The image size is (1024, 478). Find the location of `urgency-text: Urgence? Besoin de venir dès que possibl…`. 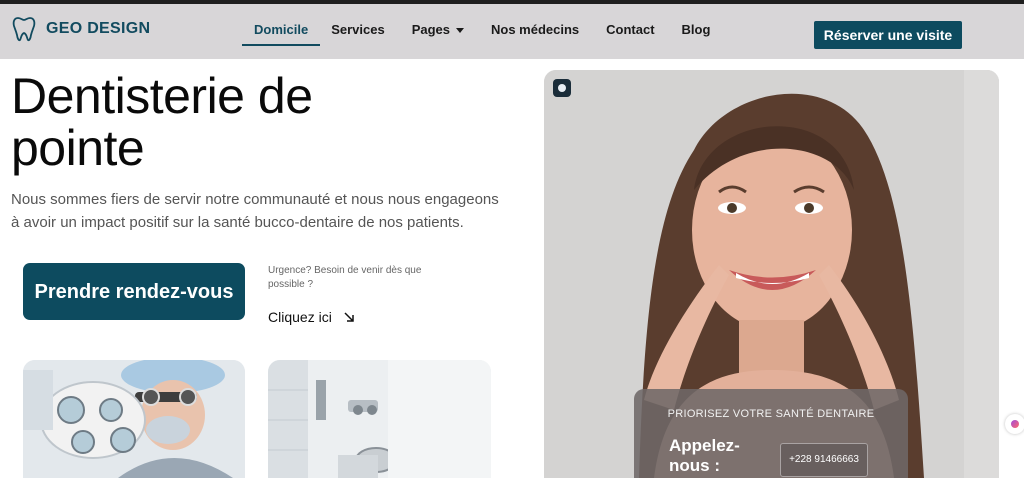

urgency-text: Urgence? Besoin de venir dès que possibl… is located at coordinates (345, 277).